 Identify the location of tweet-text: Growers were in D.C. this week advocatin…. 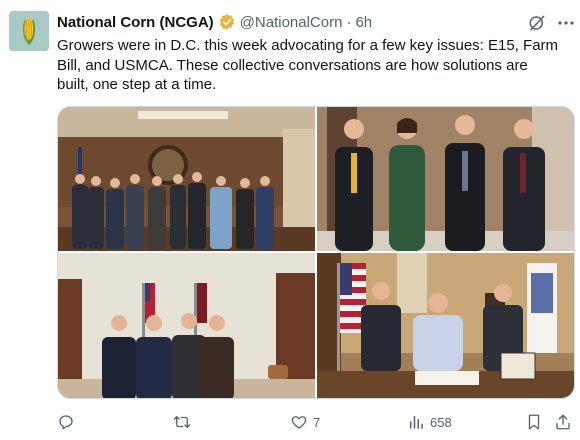
(308, 65).